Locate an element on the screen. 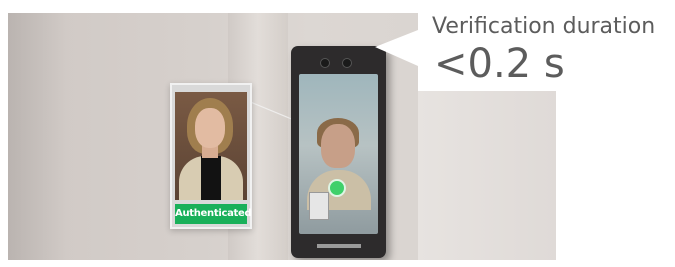 The width and height of the screenshot is (675, 267). verified-indicator-icon is located at coordinates (337, 188).